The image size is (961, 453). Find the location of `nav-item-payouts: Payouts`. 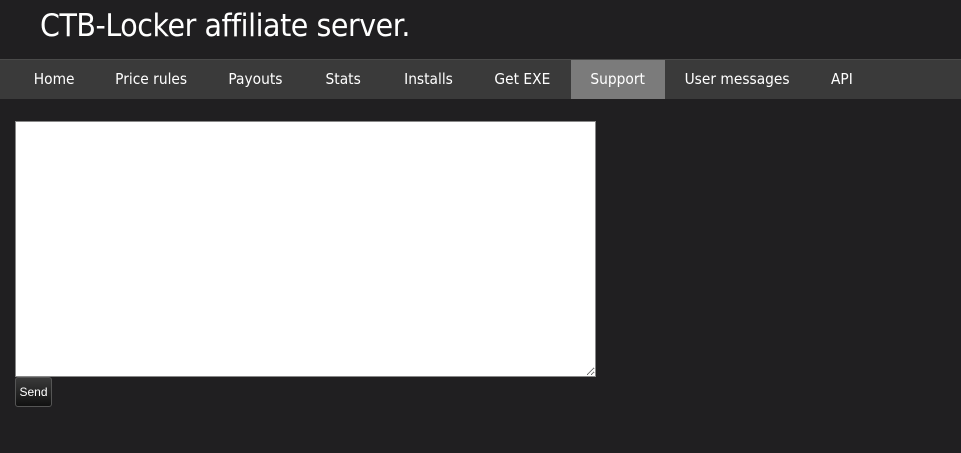

nav-item-payouts: Payouts is located at coordinates (255, 79).